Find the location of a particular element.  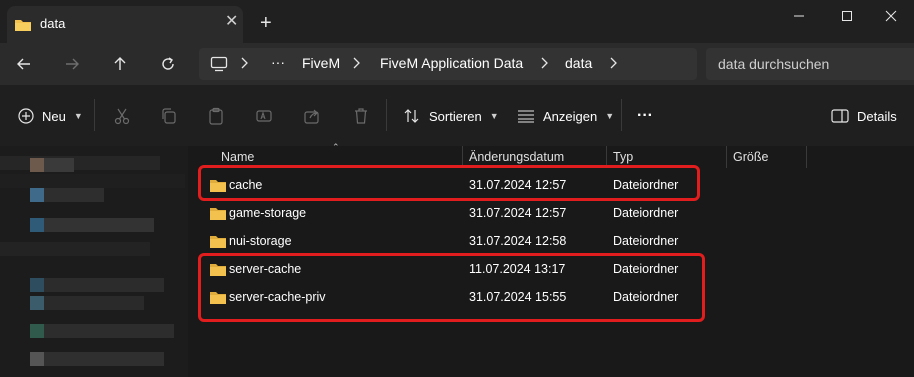

sort-label: Sortieren is located at coordinates (455, 116).